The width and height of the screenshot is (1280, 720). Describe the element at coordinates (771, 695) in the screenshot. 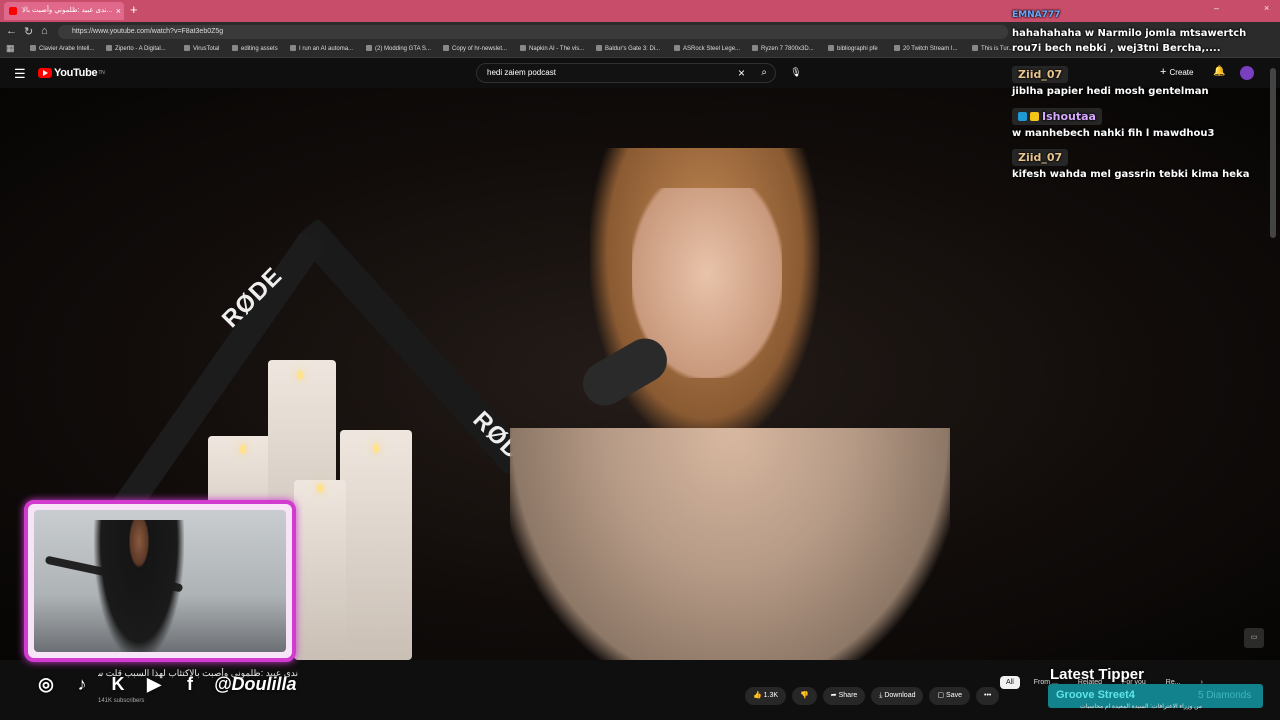

I see `like-count: 1.3K` at that location.